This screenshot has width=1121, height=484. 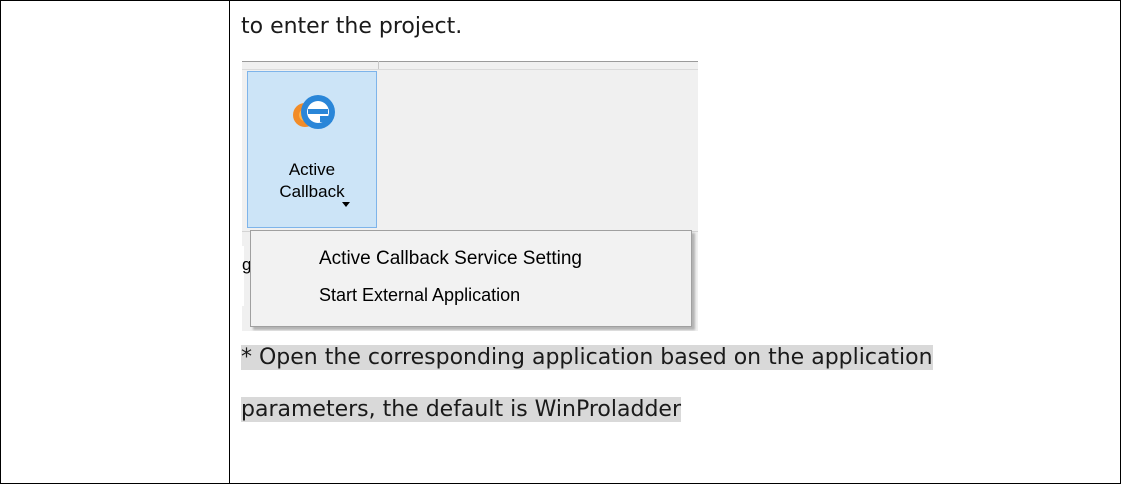 What do you see at coordinates (352, 26) in the screenshot?
I see `intro-text: to enter the project.` at bounding box center [352, 26].